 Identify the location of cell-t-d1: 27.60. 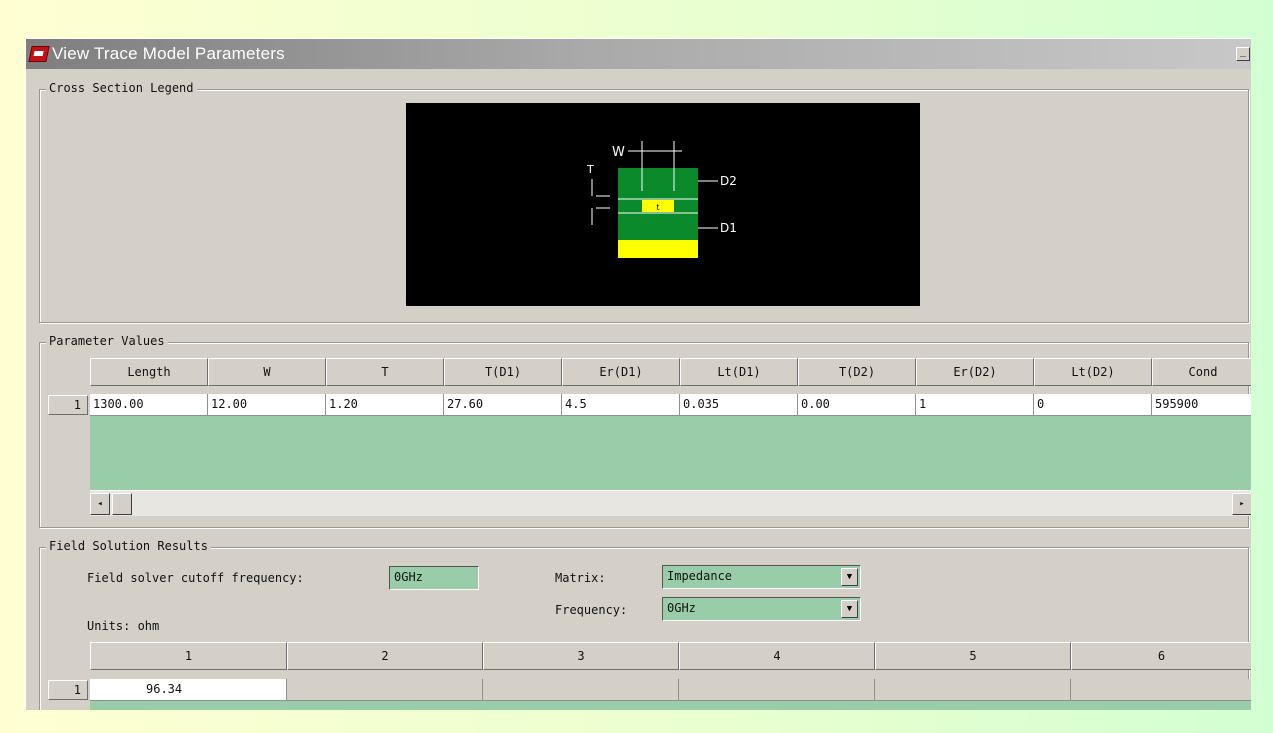
(503, 405).